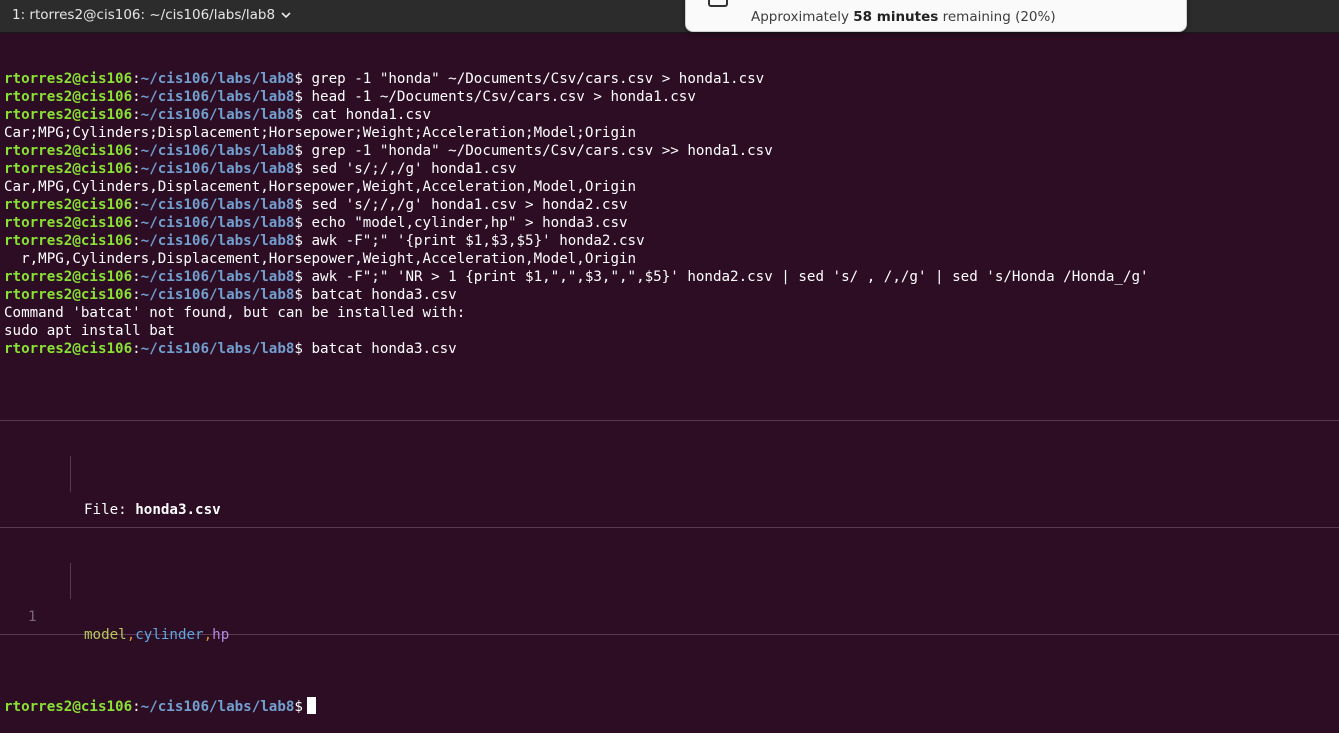 Image resolution: width=1339 pixels, height=733 pixels. Describe the element at coordinates (669, 420) in the screenshot. I see `bat-top-rule` at that location.